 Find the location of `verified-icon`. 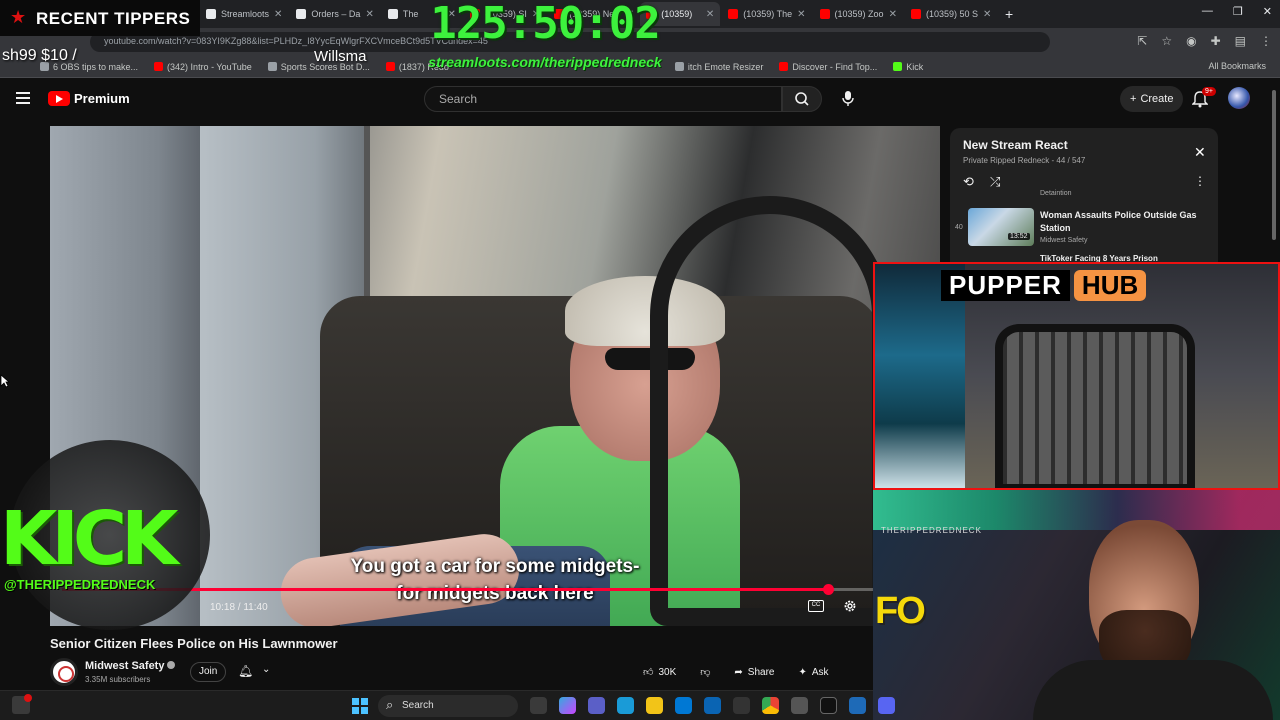

verified-icon is located at coordinates (171, 665).